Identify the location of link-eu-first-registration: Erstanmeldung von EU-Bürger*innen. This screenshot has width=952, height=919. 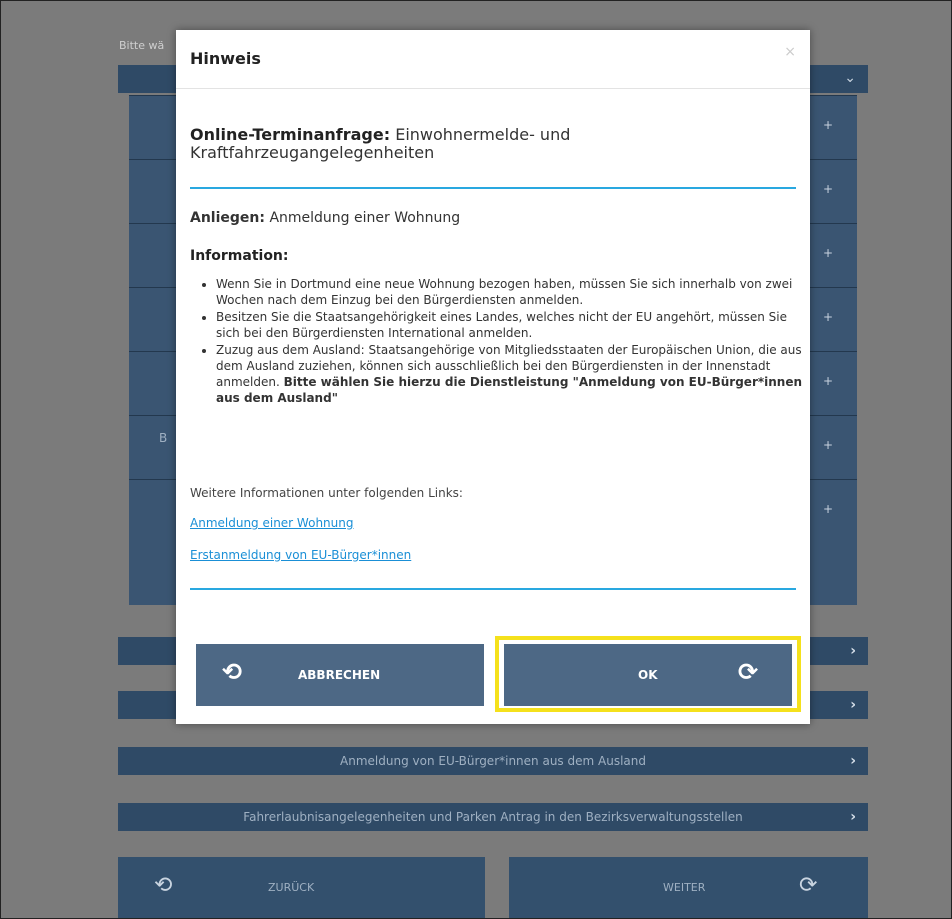
(300, 555).